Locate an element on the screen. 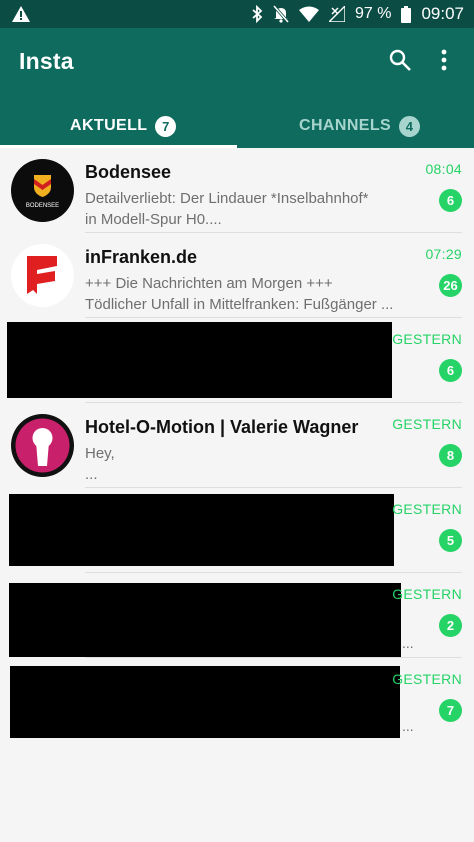 The height and width of the screenshot is (842, 474). signal-off-icon is located at coordinates (336, 14).